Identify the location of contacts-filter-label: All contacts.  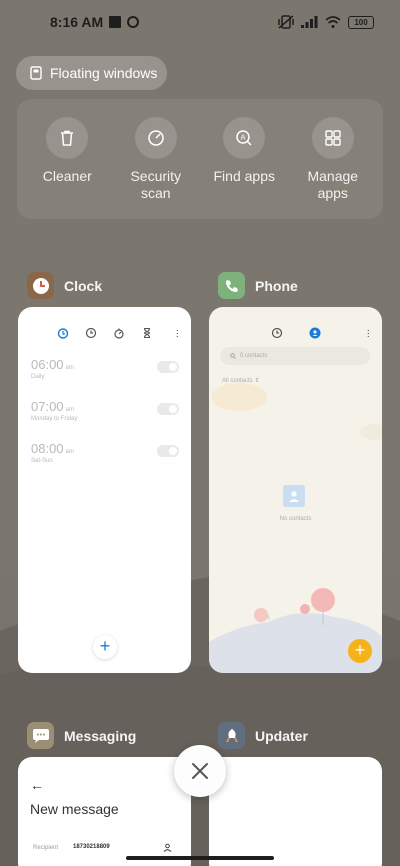
(237, 381).